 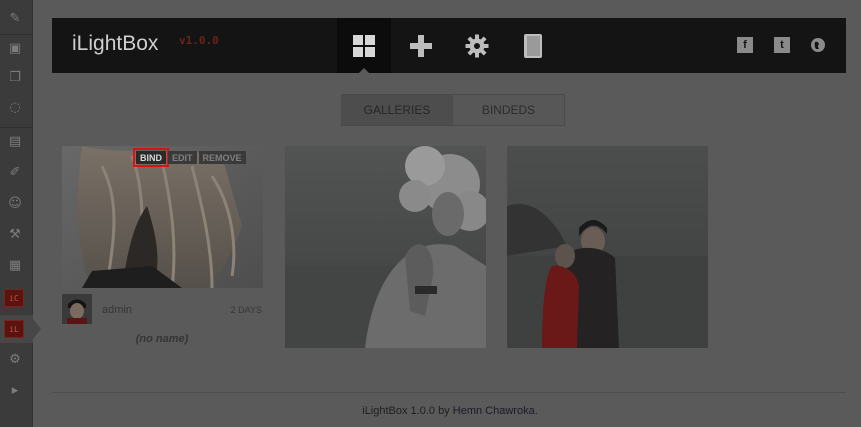 I want to click on tab-bindeds: BINDEDS, so click(x=508, y=110).